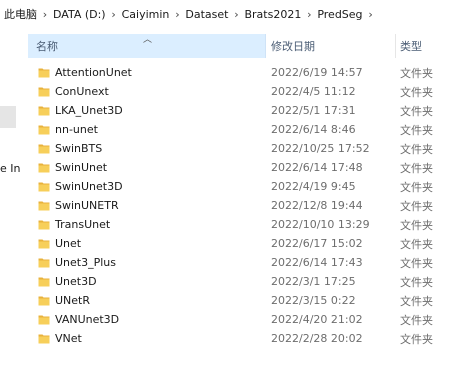 This screenshot has width=474, height=388. What do you see at coordinates (293, 46) in the screenshot?
I see `column-header-date-label: 修改日期` at bounding box center [293, 46].